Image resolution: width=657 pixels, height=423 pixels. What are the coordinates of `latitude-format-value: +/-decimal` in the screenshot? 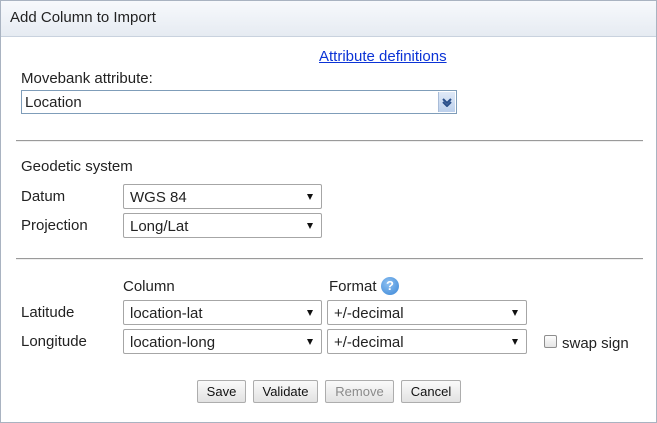 It's located at (369, 313).